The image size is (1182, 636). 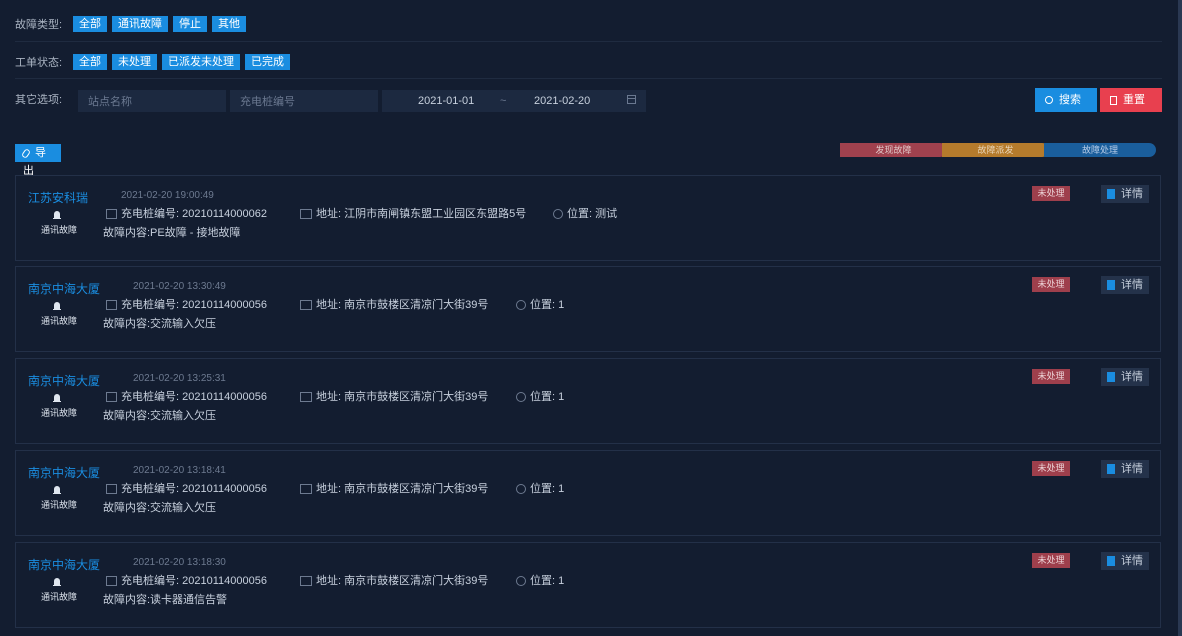 I want to click on order-status-dispatched-chip: 已派发未处理, so click(x=201, y=62).